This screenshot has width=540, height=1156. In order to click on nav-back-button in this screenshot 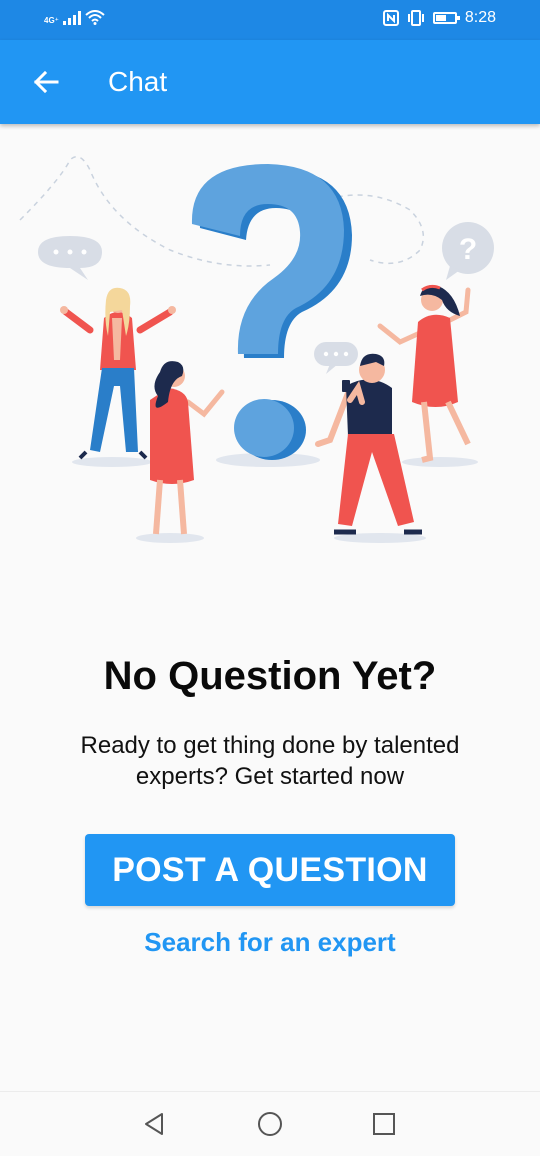, I will do `click(154, 1124)`.